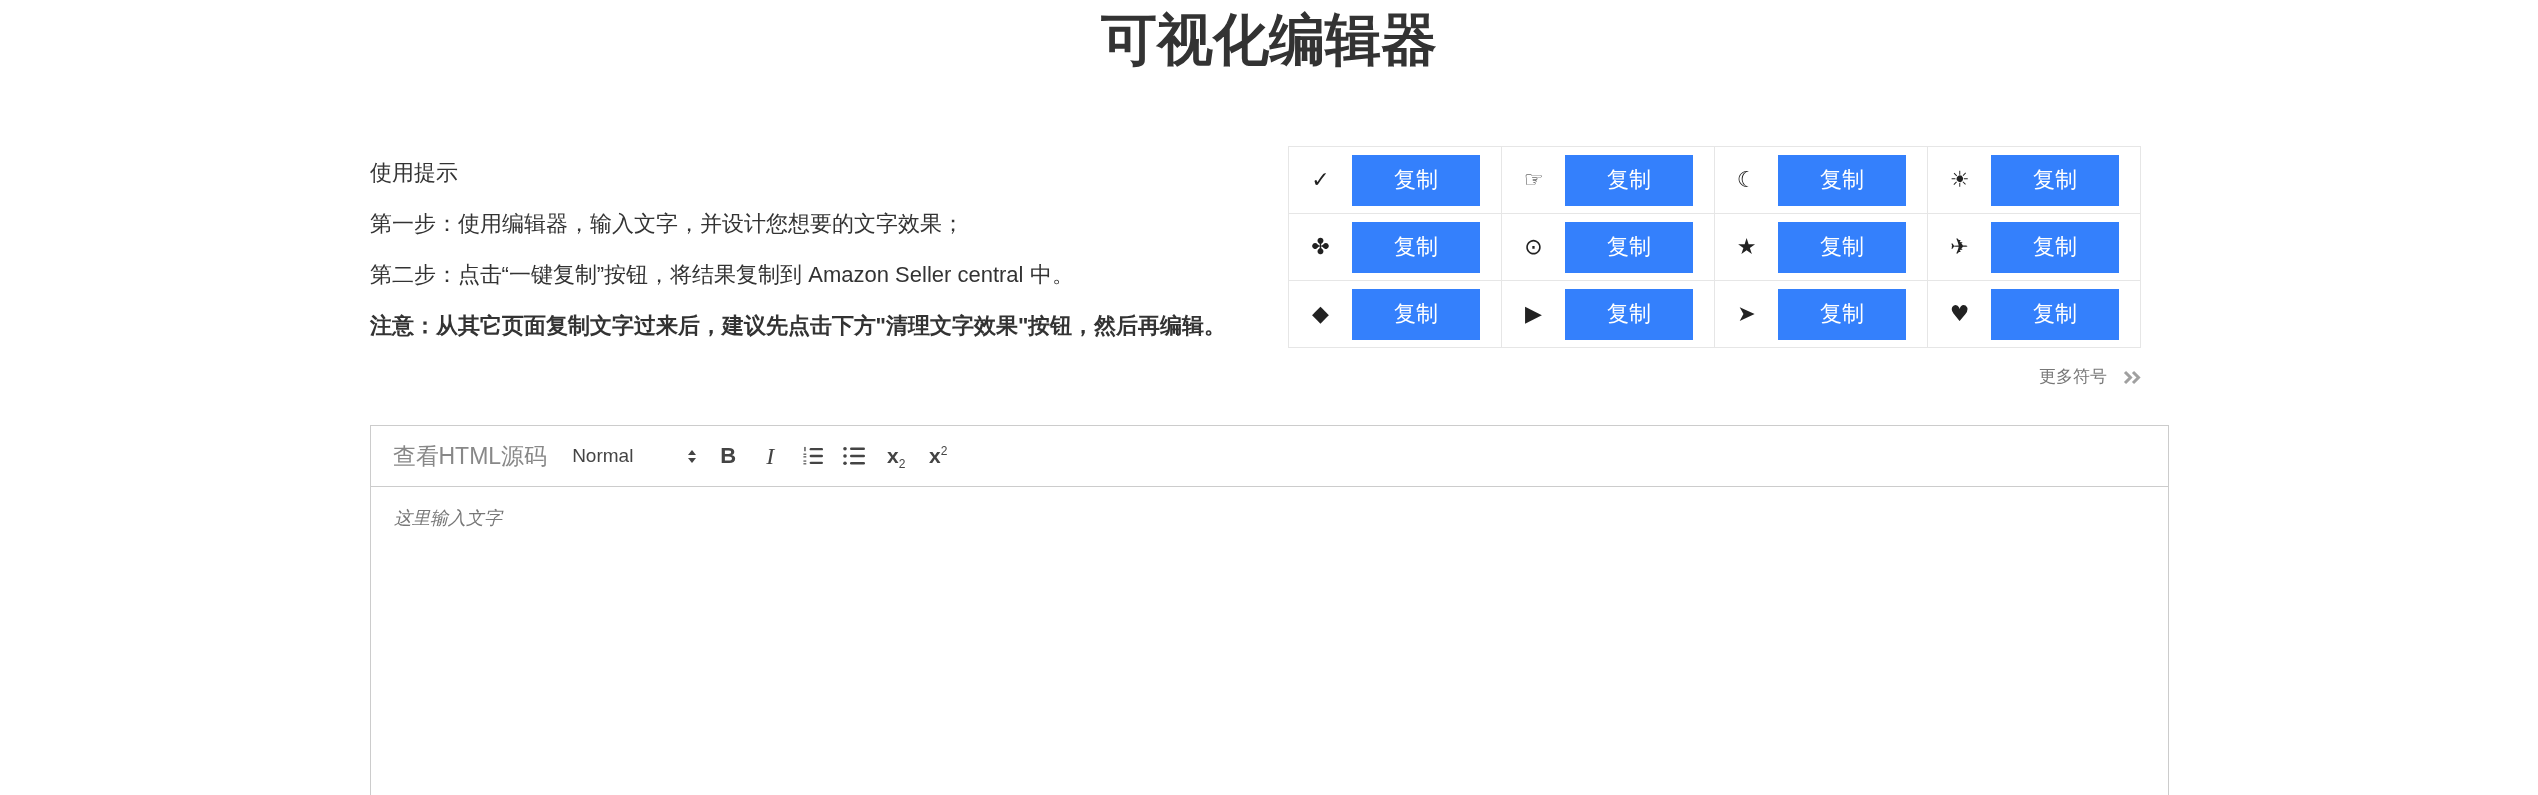 This screenshot has height=795, width=2538. Describe the element at coordinates (854, 456) in the screenshot. I see `bullet-list-icon` at that location.